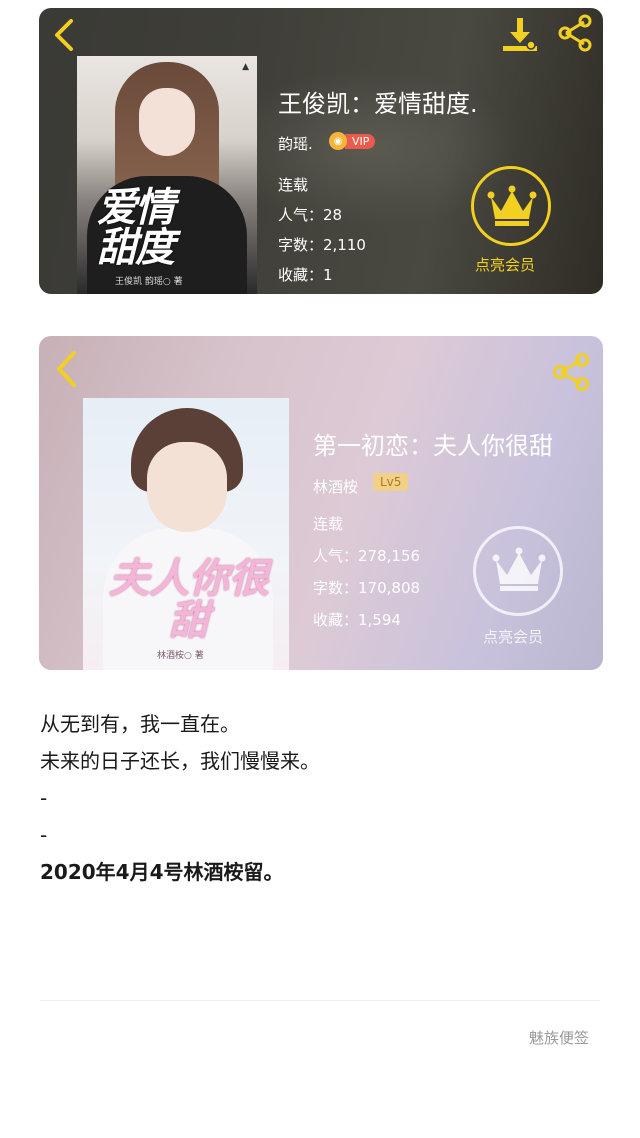 The width and height of the screenshot is (640, 1138). What do you see at coordinates (186, 534) in the screenshot?
I see `book-cover-2: 夫人你很甜 林酒桉○ 著` at bounding box center [186, 534].